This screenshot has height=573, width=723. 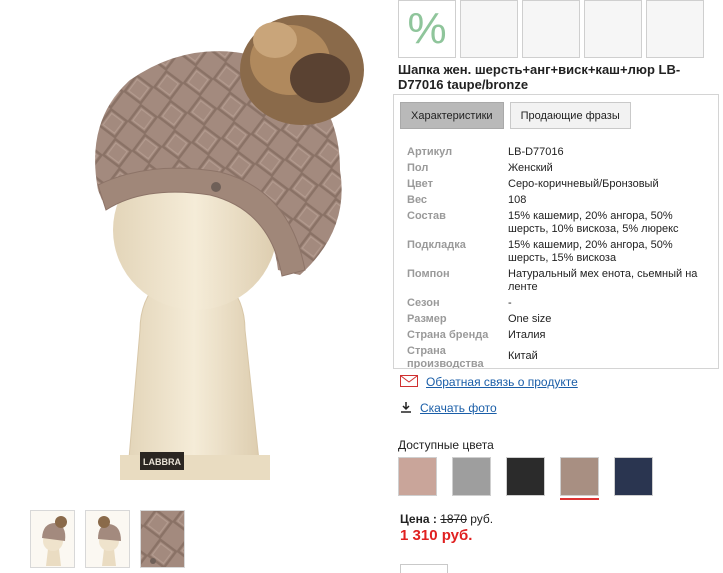 I want to click on spec-key: Страна производства, so click(x=445, y=357).